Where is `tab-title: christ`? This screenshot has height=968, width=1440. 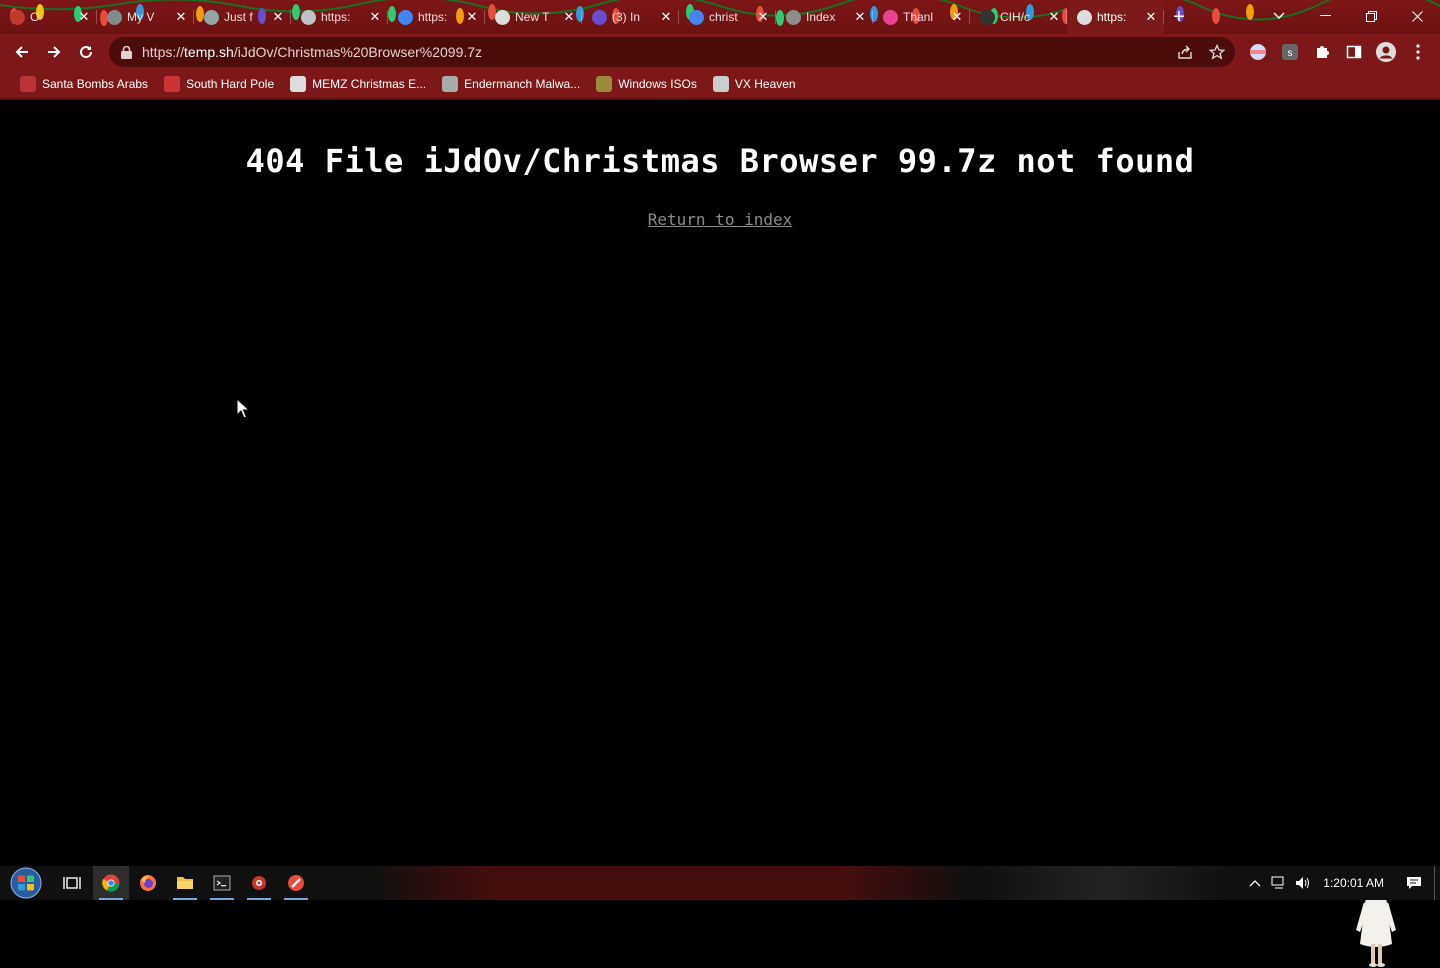
tab-title: christ is located at coordinates (723, 17).